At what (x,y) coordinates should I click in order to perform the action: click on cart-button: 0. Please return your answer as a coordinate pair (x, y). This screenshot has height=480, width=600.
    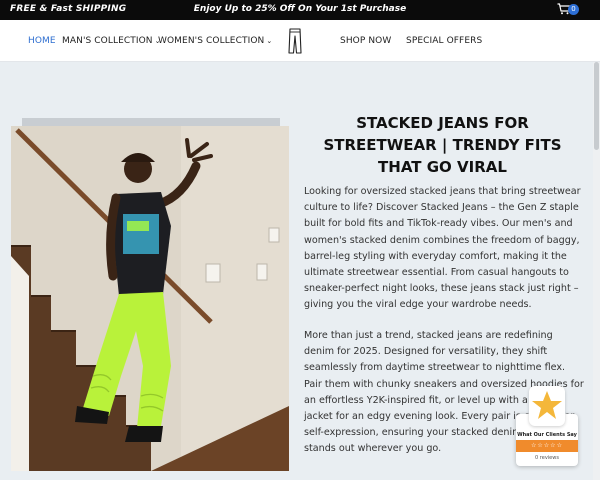
    Looking at the image, I should click on (569, 10).